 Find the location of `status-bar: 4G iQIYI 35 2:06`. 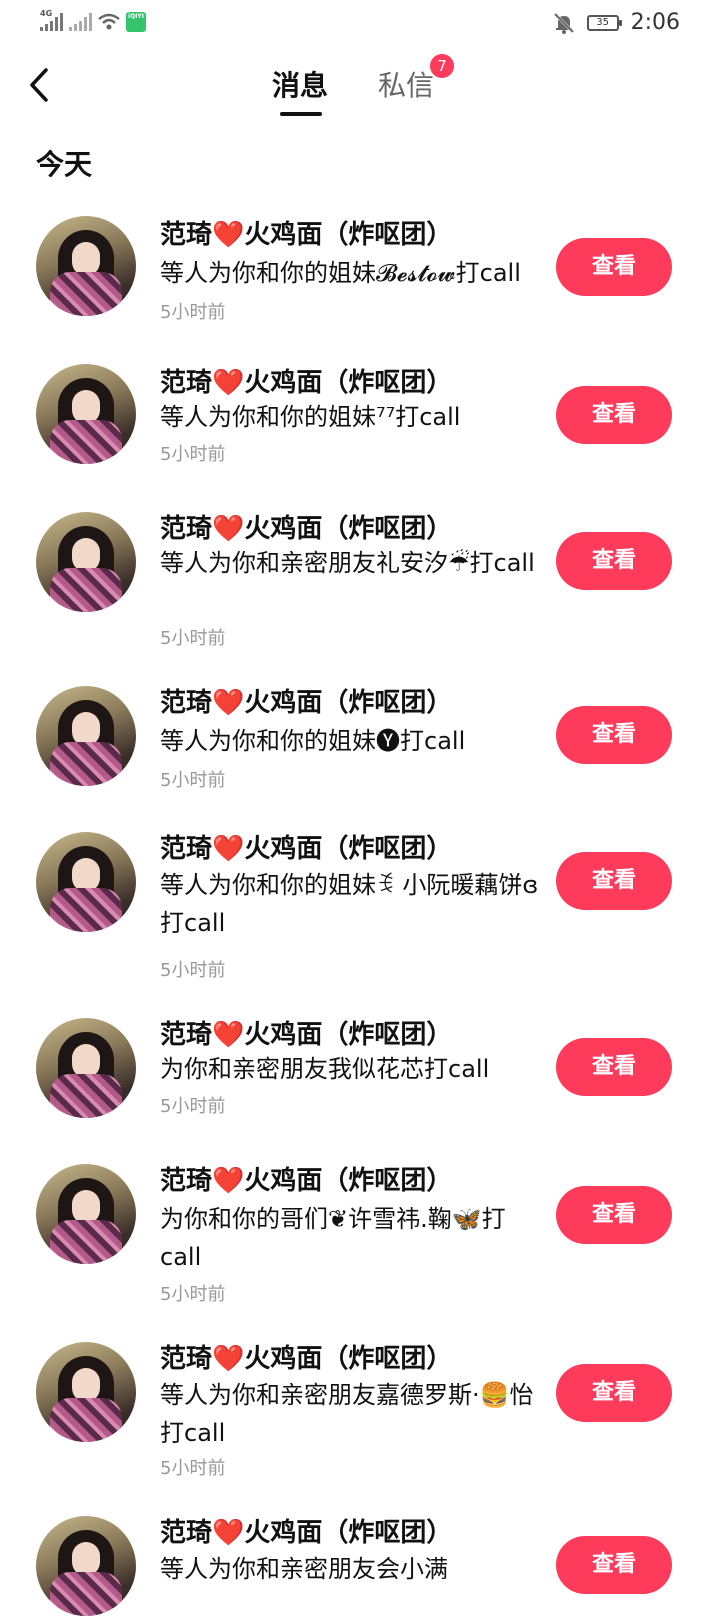

status-bar: 4G iQIYI 35 2:06 is located at coordinates (360, 23).